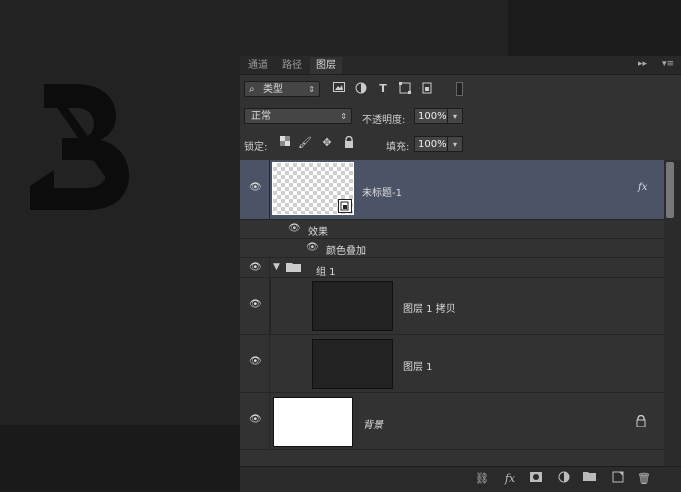 The height and width of the screenshot is (492, 681). I want to click on new-adjustment-layer-icon, so click(564, 479).